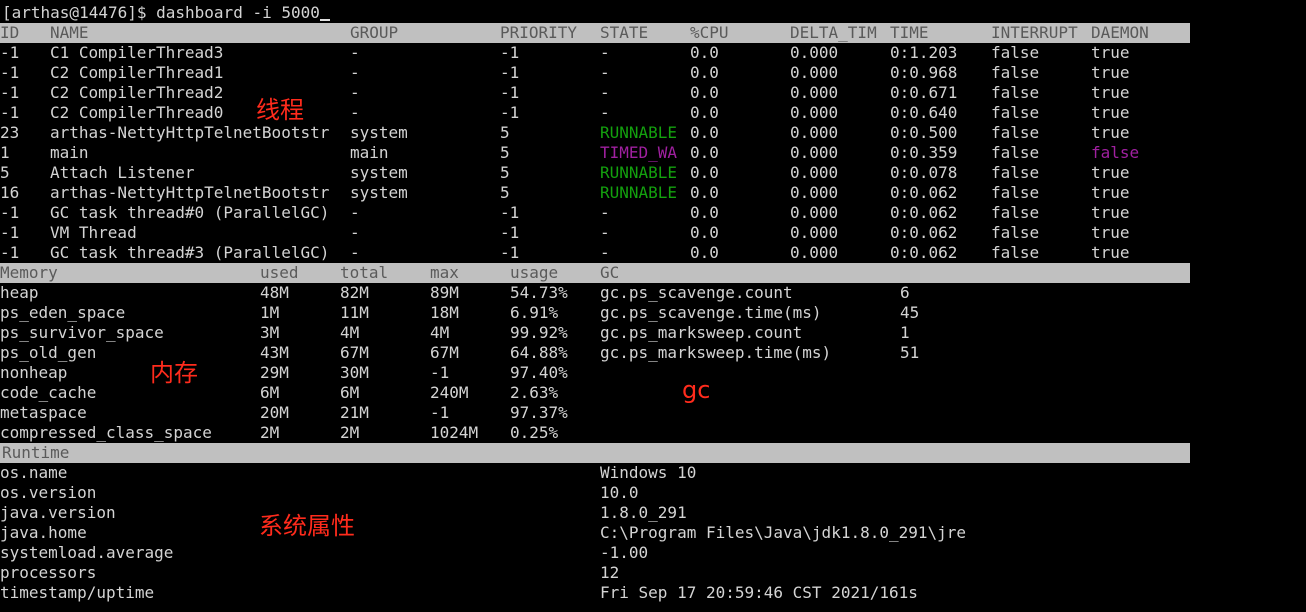 The image size is (1306, 612). I want to click on thread-name: C1 CompilerThread3, so click(137, 52).